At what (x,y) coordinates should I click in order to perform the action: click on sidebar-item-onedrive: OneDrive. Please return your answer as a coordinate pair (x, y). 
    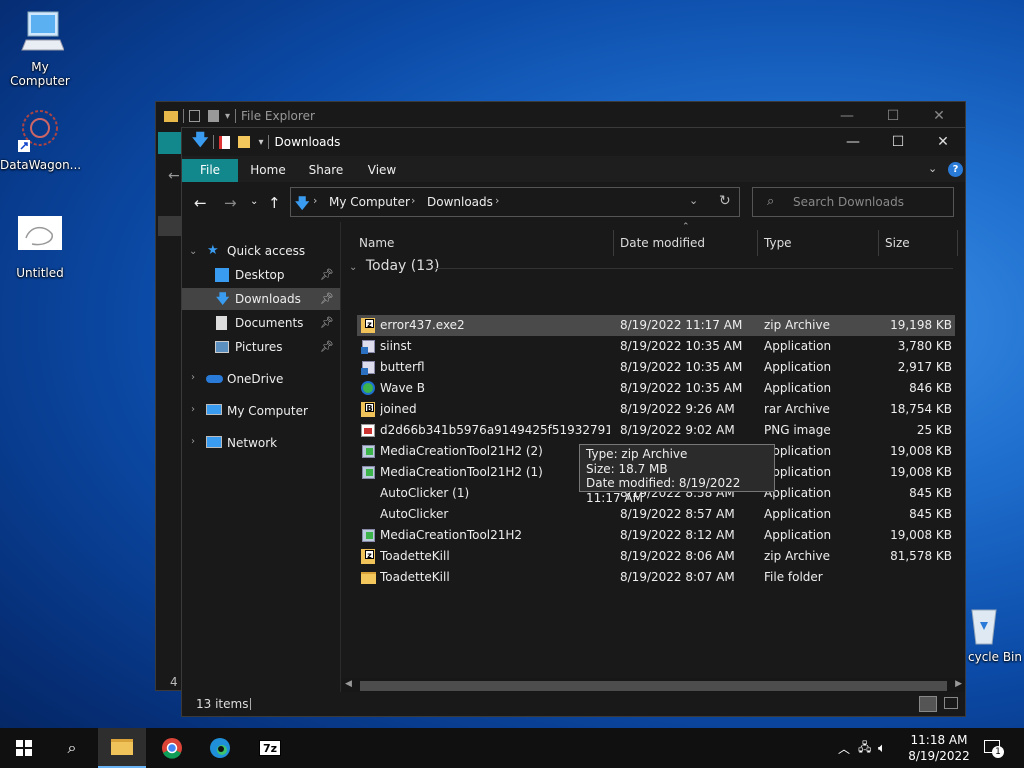
    Looking at the image, I should click on (261, 379).